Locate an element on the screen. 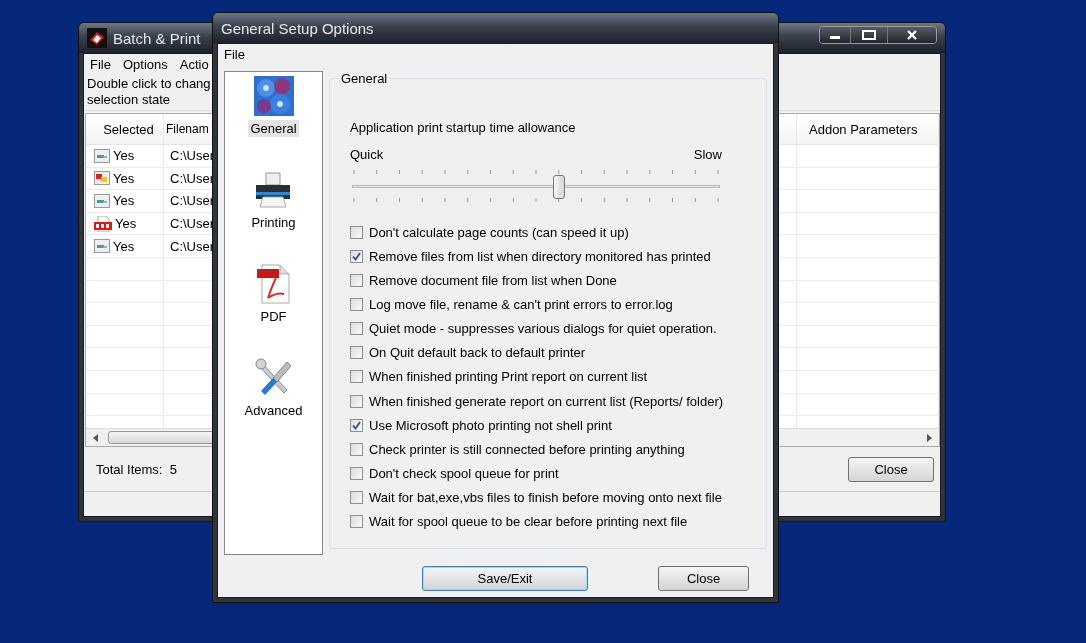 This screenshot has height=643, width=1086. checkbox-label: Quiet mode - suppresses various dialogs for quiet operation. is located at coordinates (543, 329).